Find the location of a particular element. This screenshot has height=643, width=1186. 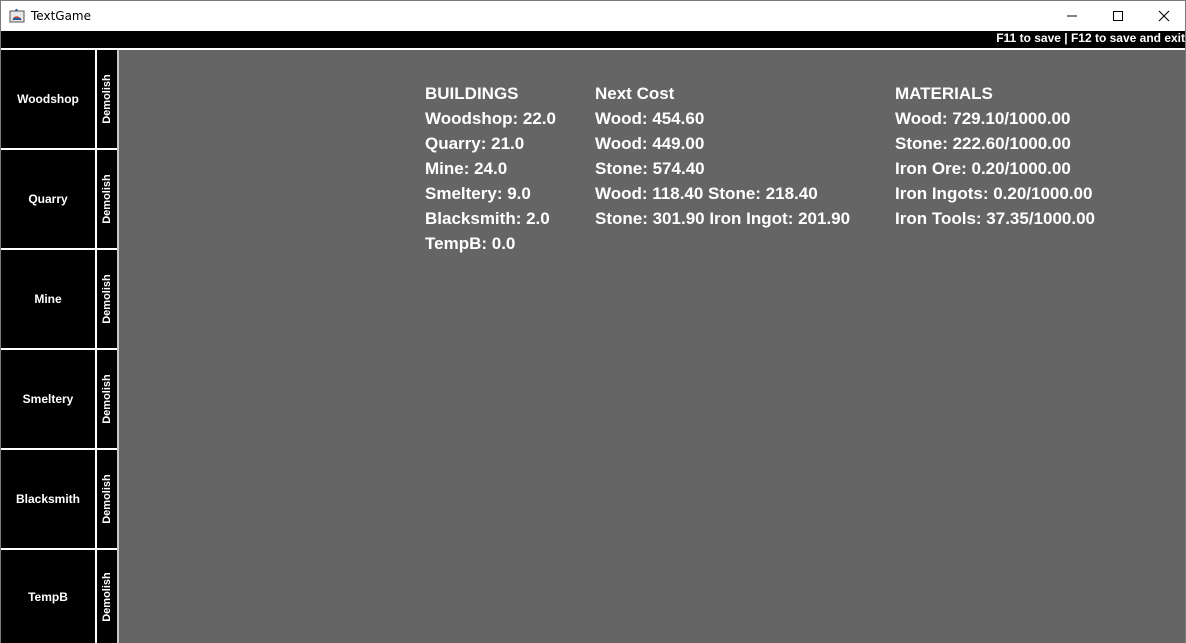

demolish-mine-button: Demolish is located at coordinates (106, 299).